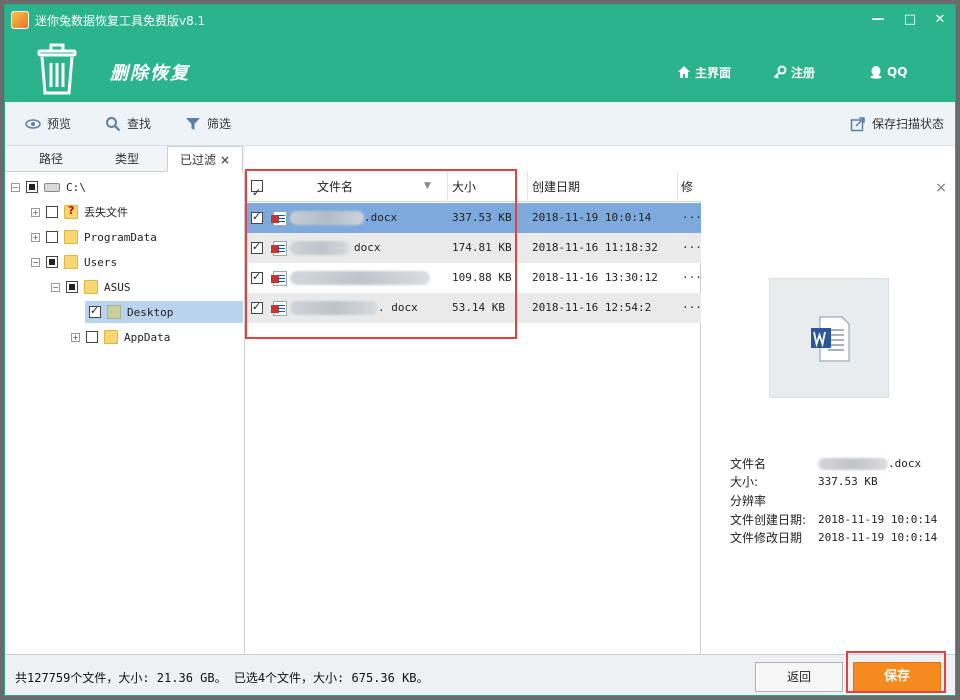 This screenshot has width=960, height=700. Describe the element at coordinates (347, 189) in the screenshot. I see `col-name: 文件名 ▼` at that location.